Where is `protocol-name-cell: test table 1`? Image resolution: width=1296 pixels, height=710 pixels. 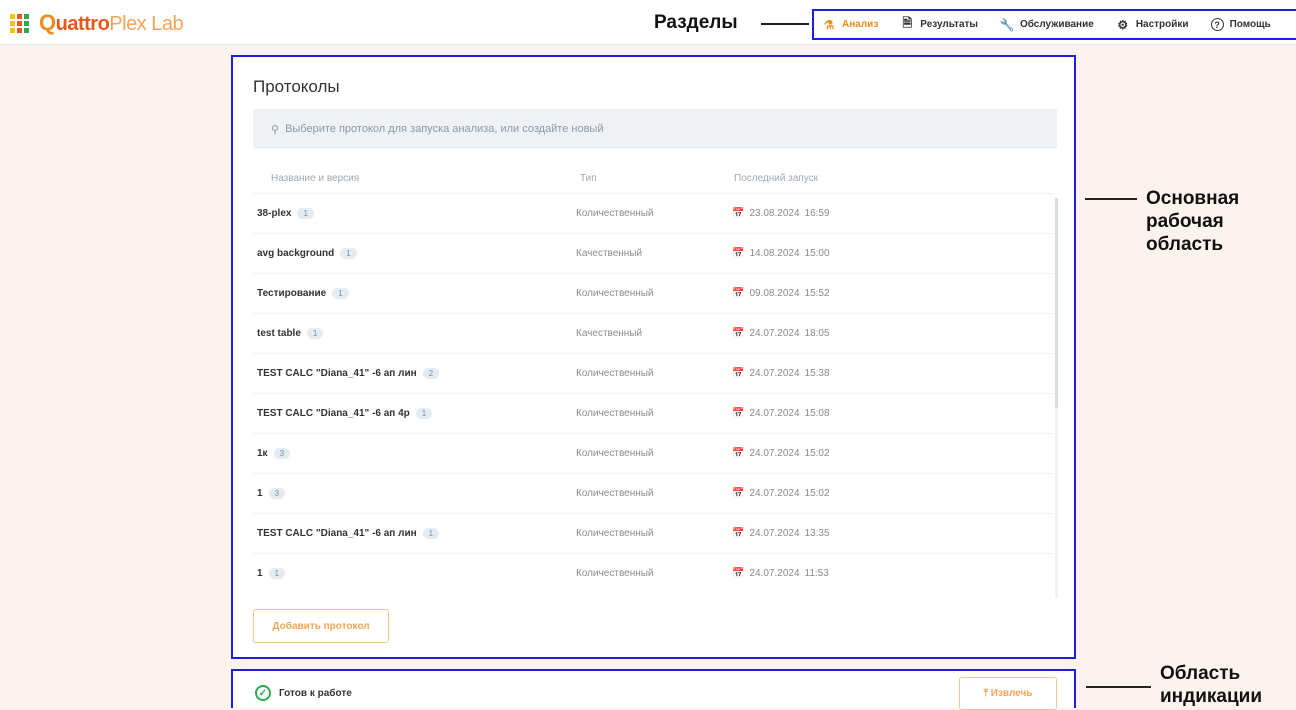 protocol-name-cell: test table 1 is located at coordinates (290, 333).